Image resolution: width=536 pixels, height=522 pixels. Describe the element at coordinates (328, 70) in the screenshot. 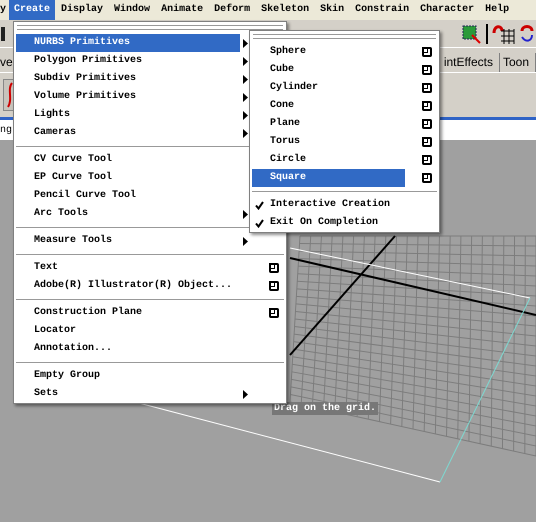

I see `menu-item: Cube` at that location.